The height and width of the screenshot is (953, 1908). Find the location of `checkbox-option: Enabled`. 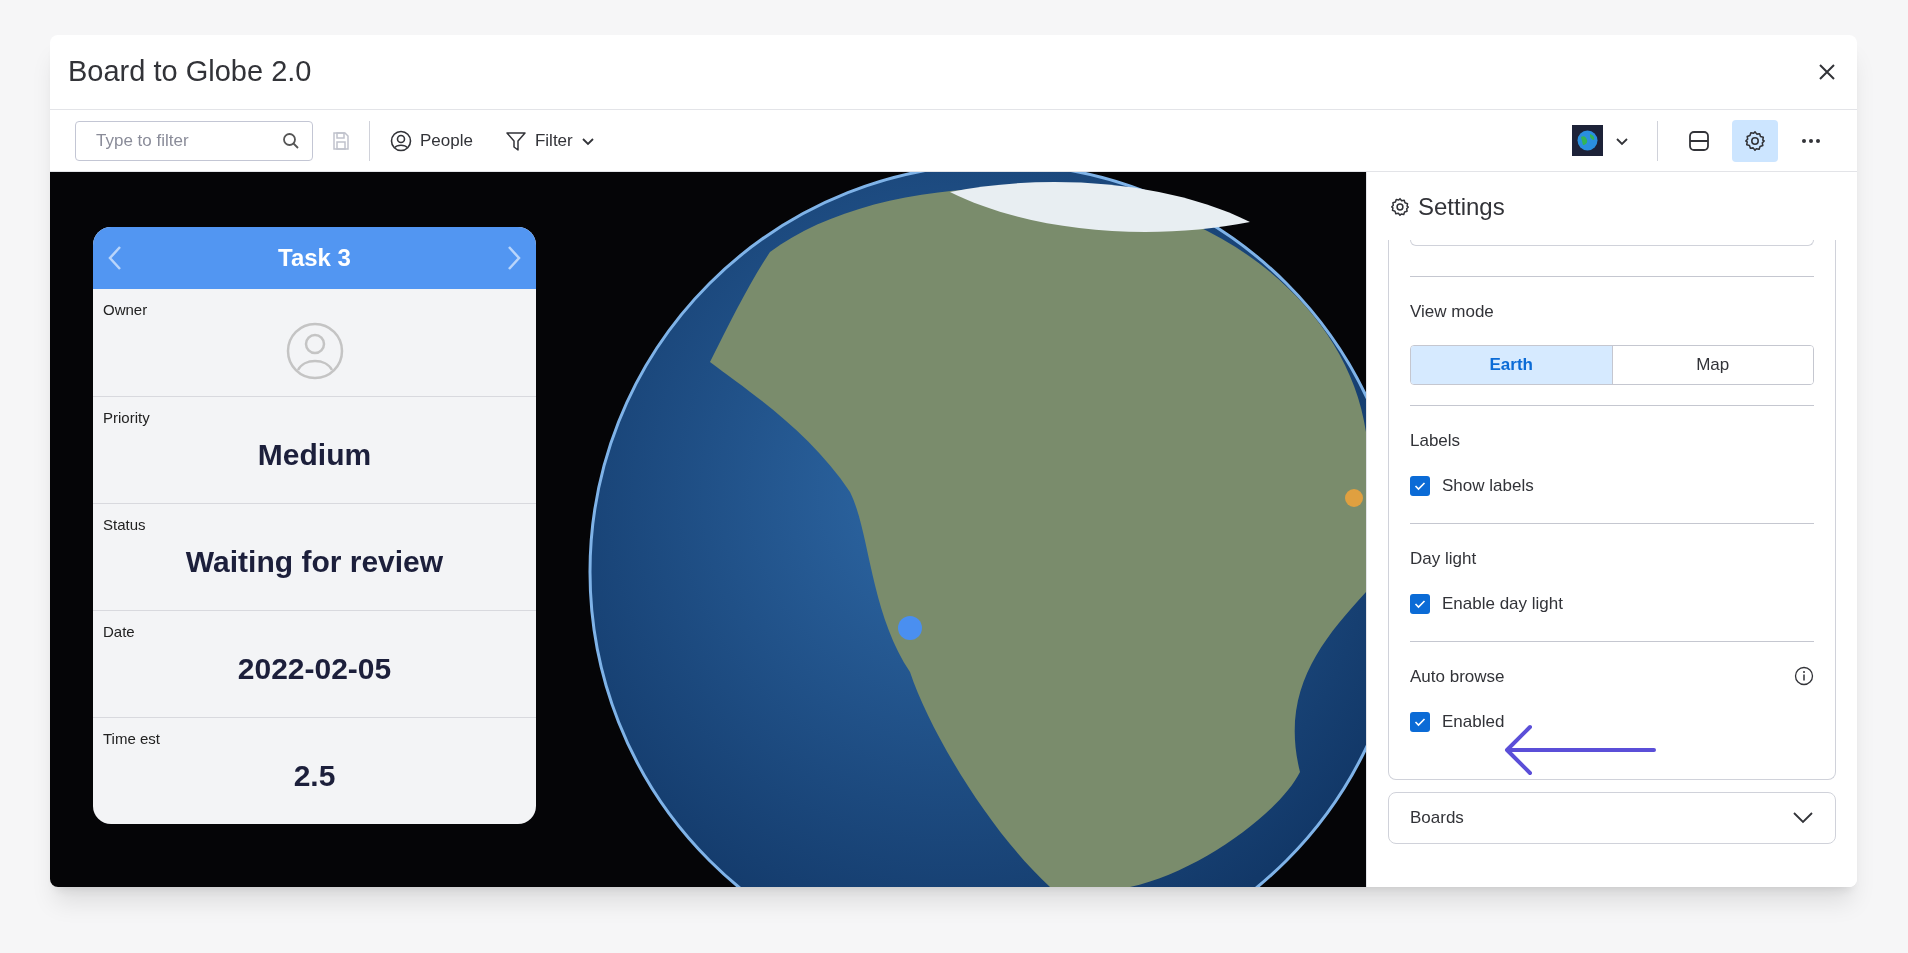

checkbox-option: Enabled is located at coordinates (1612, 722).